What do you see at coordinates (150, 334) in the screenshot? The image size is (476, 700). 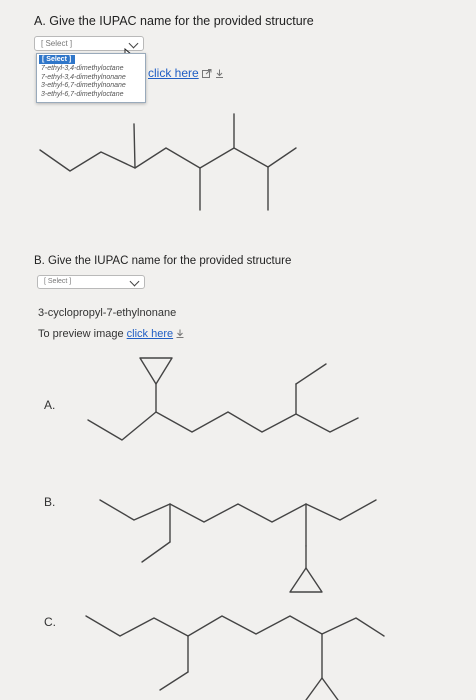 I see `question-b-preview-link: click here` at bounding box center [150, 334].